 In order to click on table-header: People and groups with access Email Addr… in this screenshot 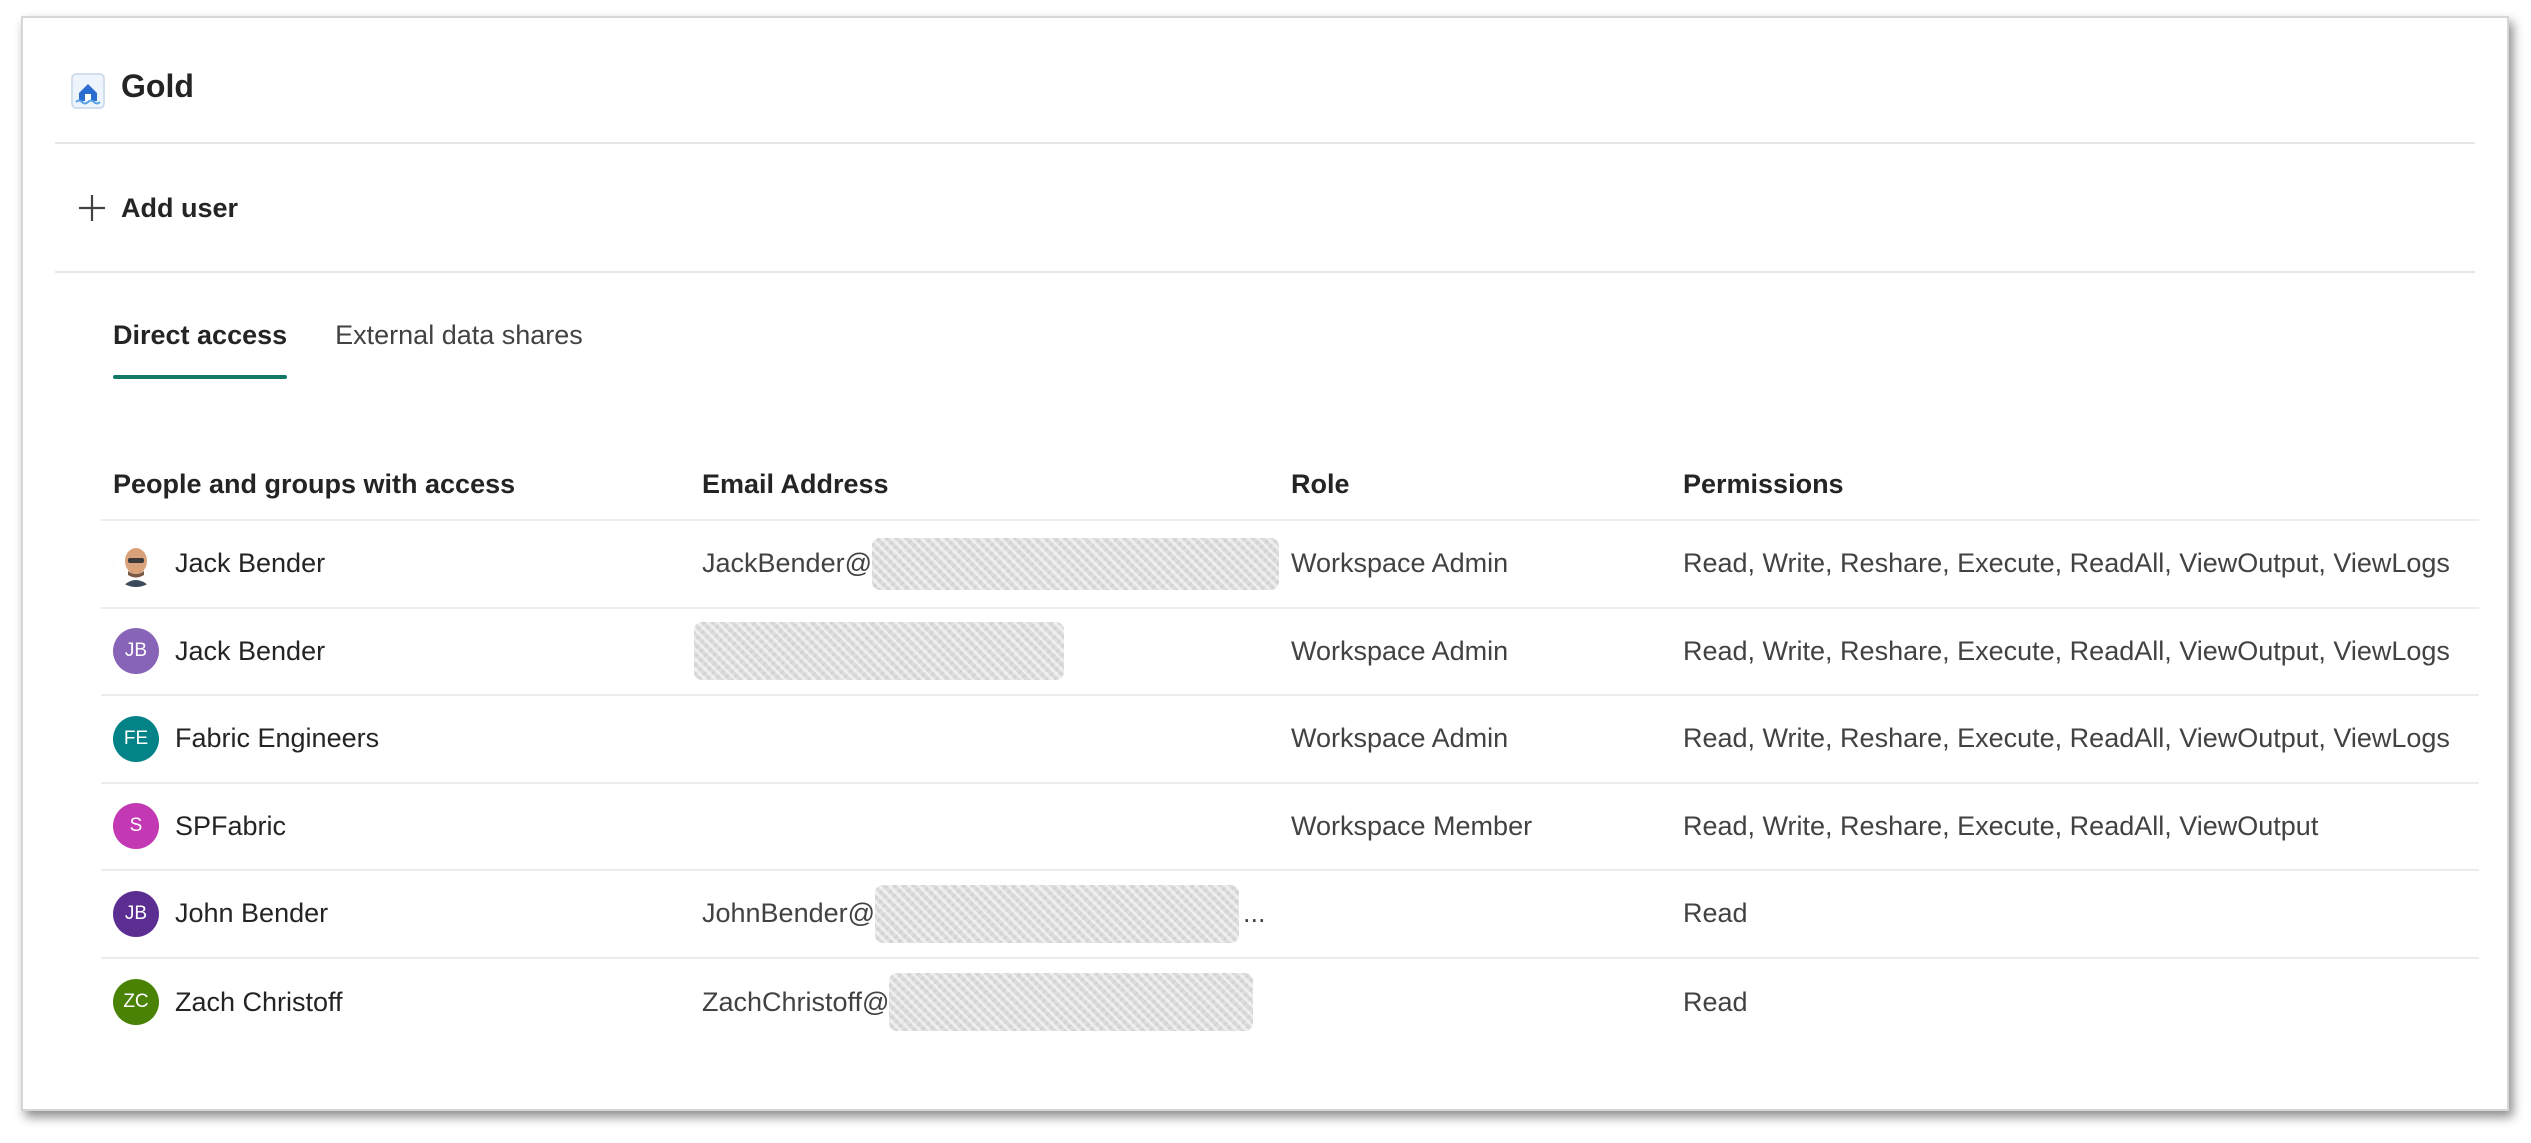, I will do `click(1290, 485)`.